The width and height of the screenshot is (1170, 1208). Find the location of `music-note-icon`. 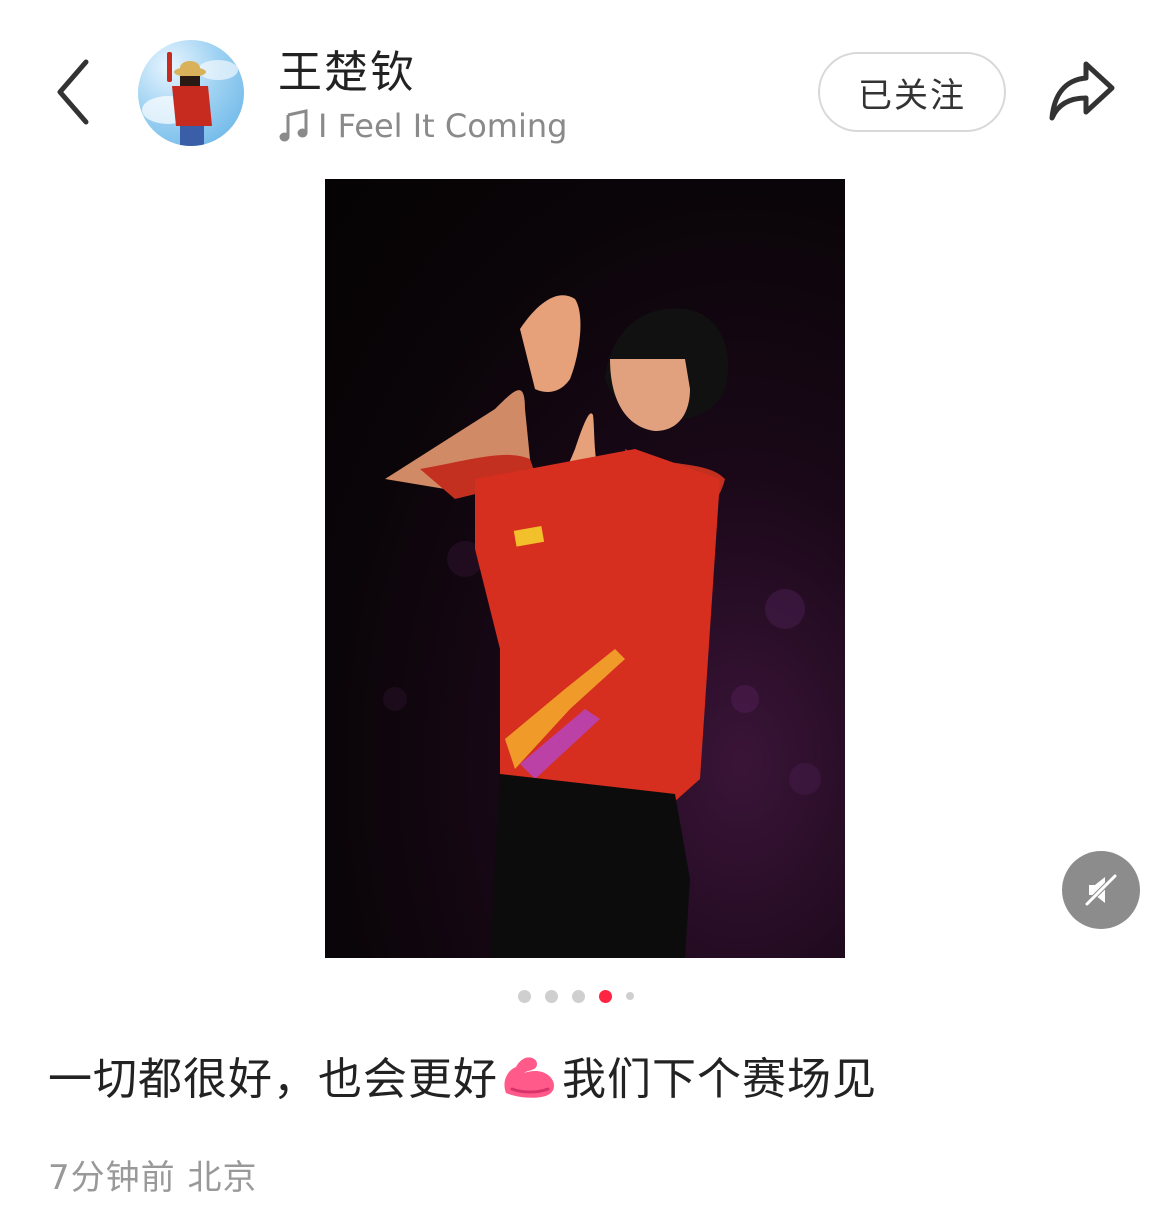

music-note-icon is located at coordinates (293, 125).